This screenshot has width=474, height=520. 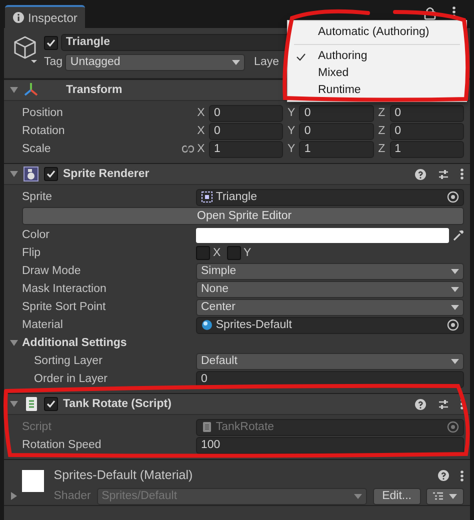 I want to click on axes-icon, so click(x=31, y=90).